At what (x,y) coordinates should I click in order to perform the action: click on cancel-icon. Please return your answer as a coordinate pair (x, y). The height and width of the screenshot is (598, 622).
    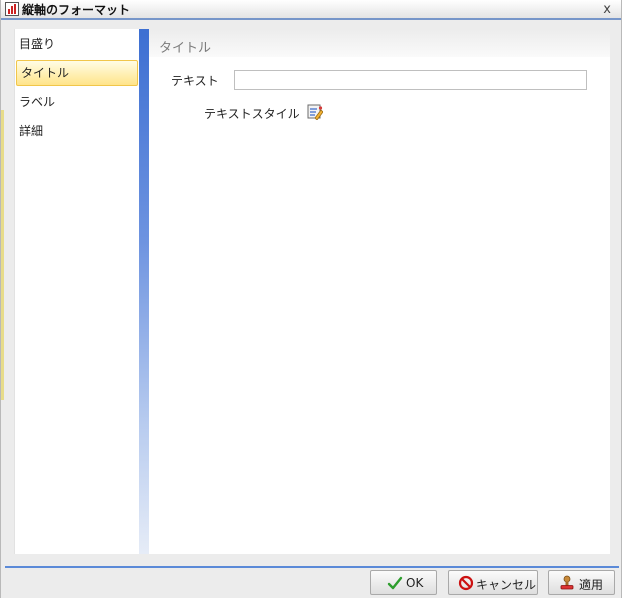
    Looking at the image, I should click on (466, 583).